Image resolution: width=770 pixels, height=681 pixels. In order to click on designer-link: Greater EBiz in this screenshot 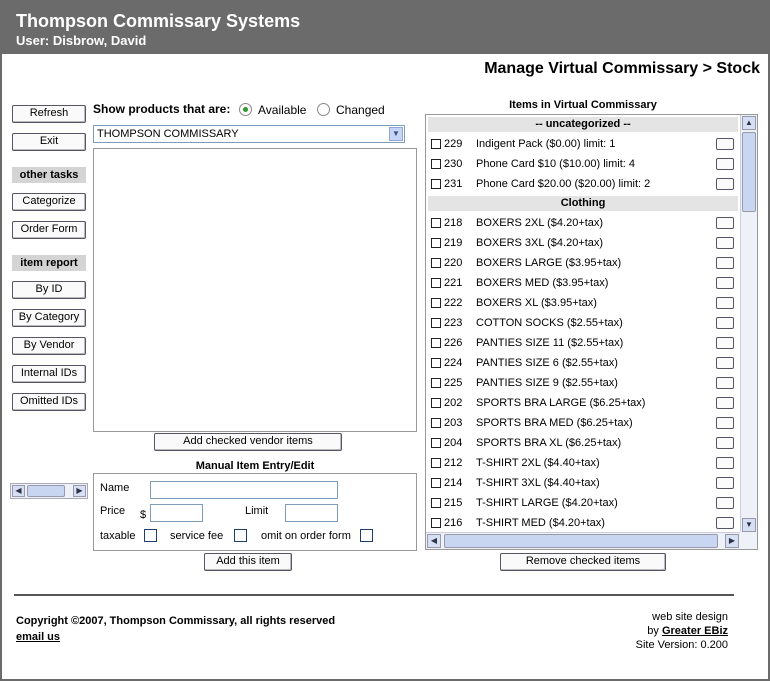, I will do `click(695, 631)`.